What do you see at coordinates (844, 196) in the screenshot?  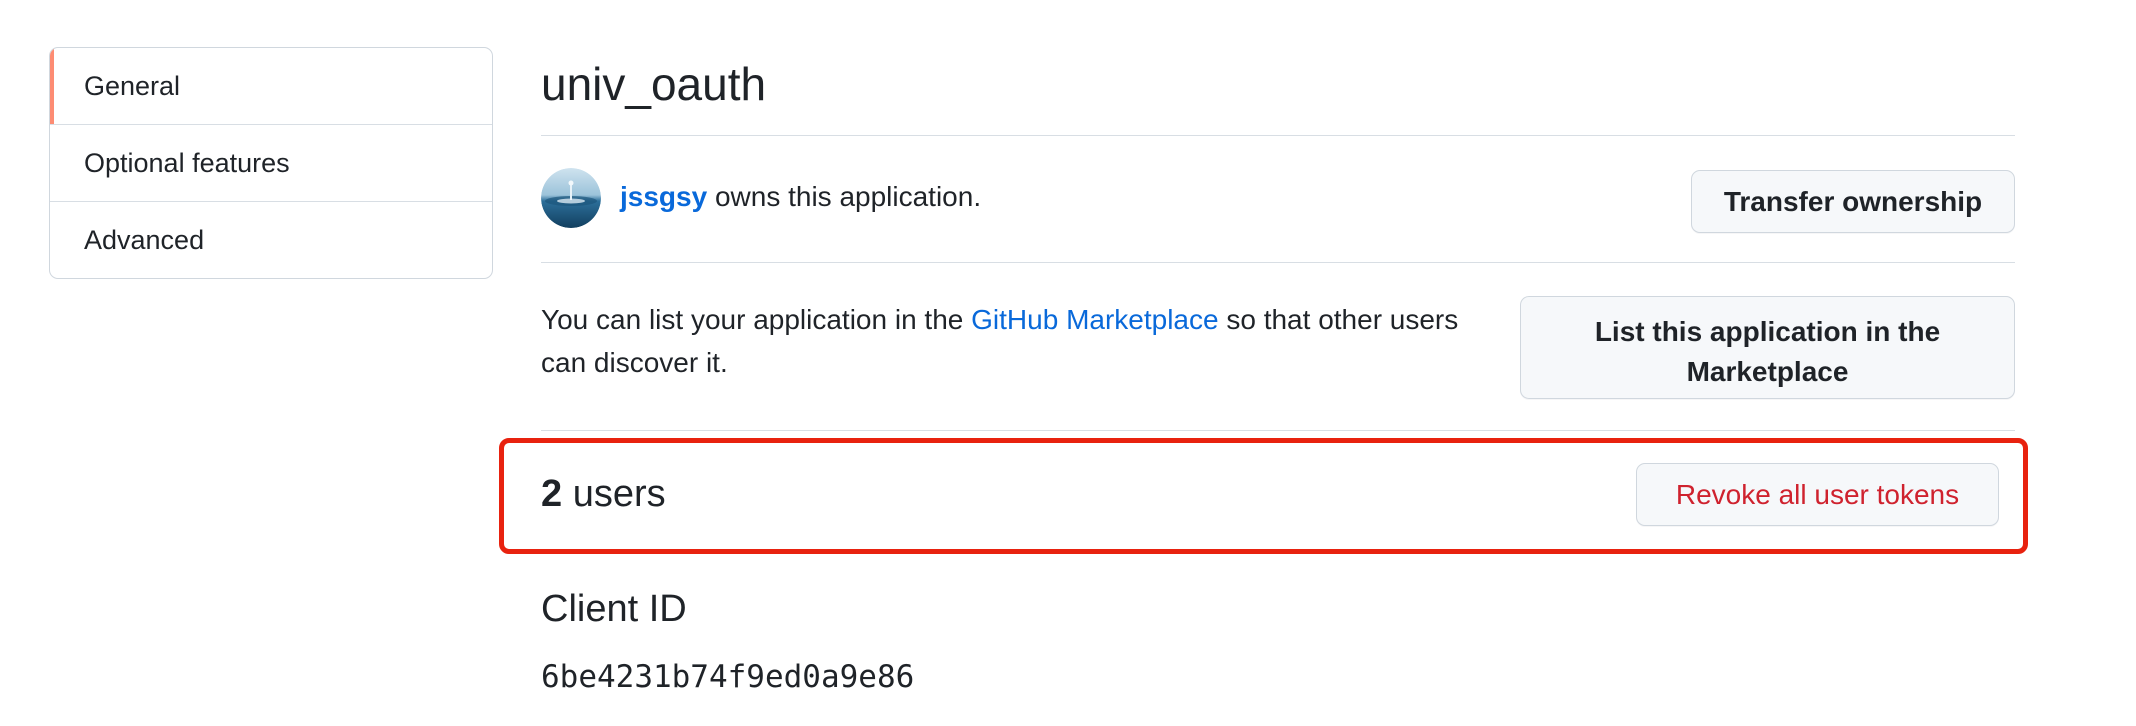 I see `owner-suffix-text: owns this application.` at bounding box center [844, 196].